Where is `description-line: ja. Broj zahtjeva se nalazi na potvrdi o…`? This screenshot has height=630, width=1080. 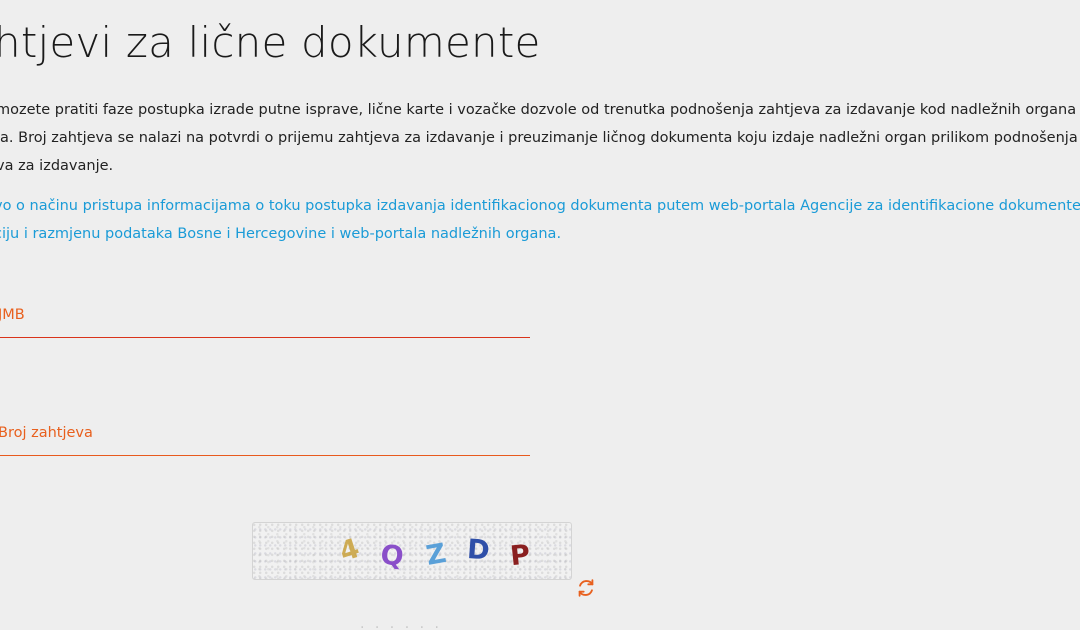
description-line: ja. Broj zahtjeva se nalazi na potvrdi o… is located at coordinates (539, 138).